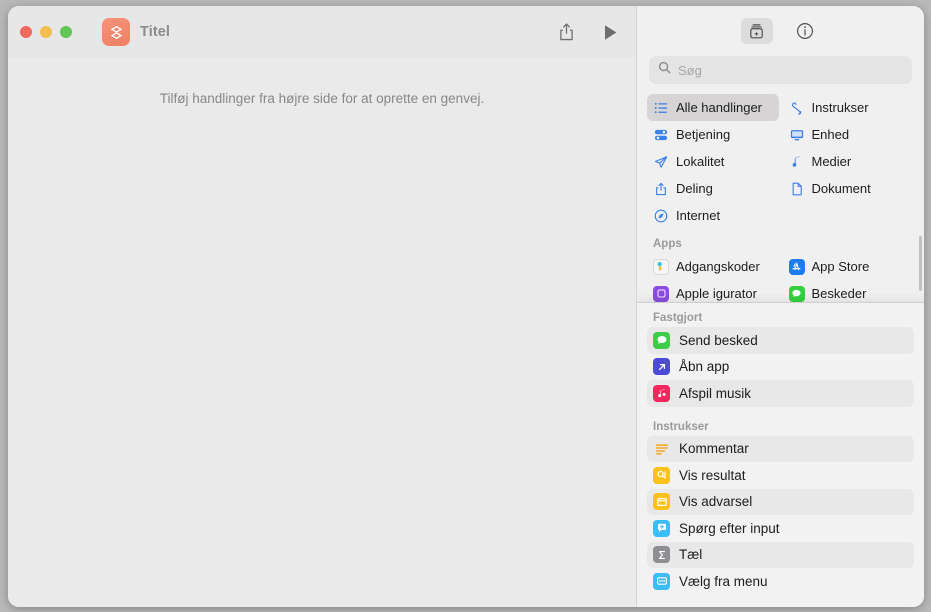  What do you see at coordinates (756, 31) in the screenshot?
I see `action-library-icon` at bounding box center [756, 31].